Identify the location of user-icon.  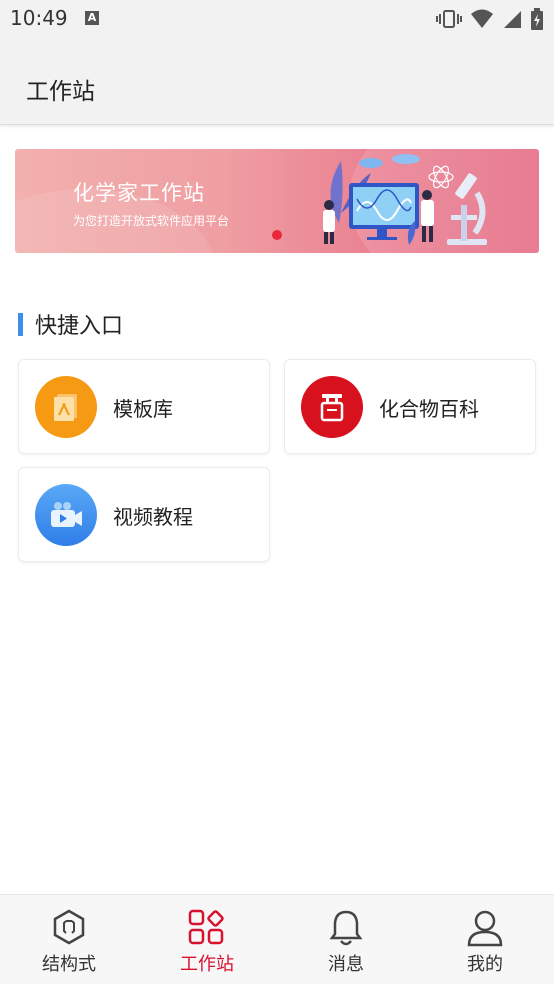
(485, 928).